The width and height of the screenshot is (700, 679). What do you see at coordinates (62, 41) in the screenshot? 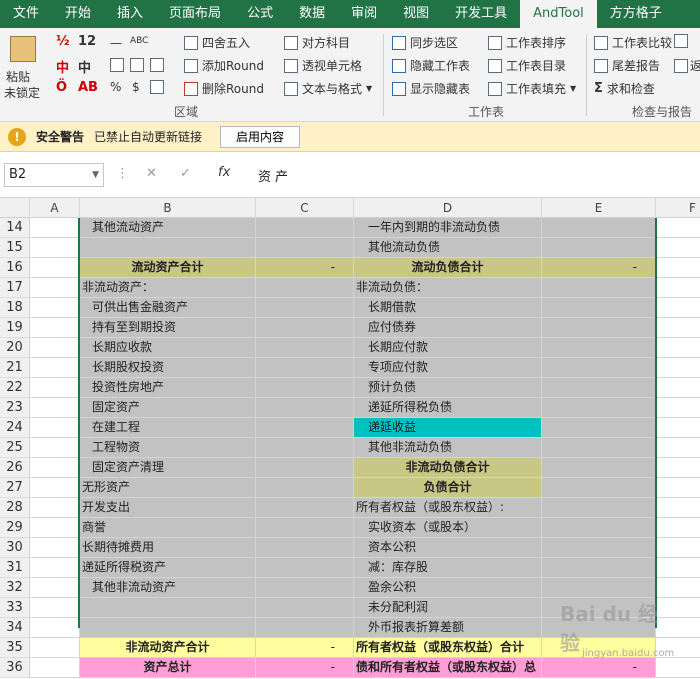
I see `format-12-icon: ½` at bounding box center [62, 41].